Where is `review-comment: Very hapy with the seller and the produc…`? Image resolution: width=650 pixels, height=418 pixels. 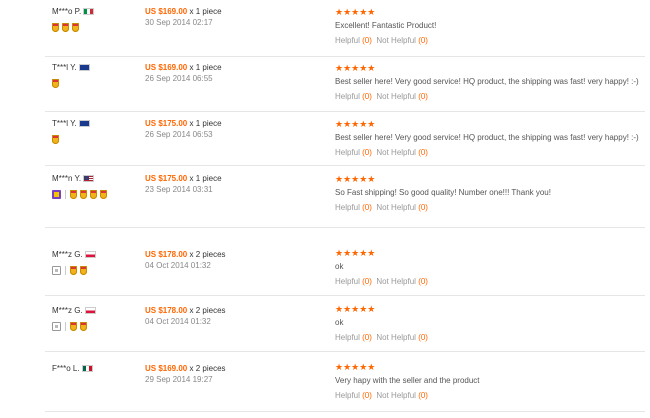
review-comment: Very hapy with the seller and the produc… is located at coordinates (407, 380).